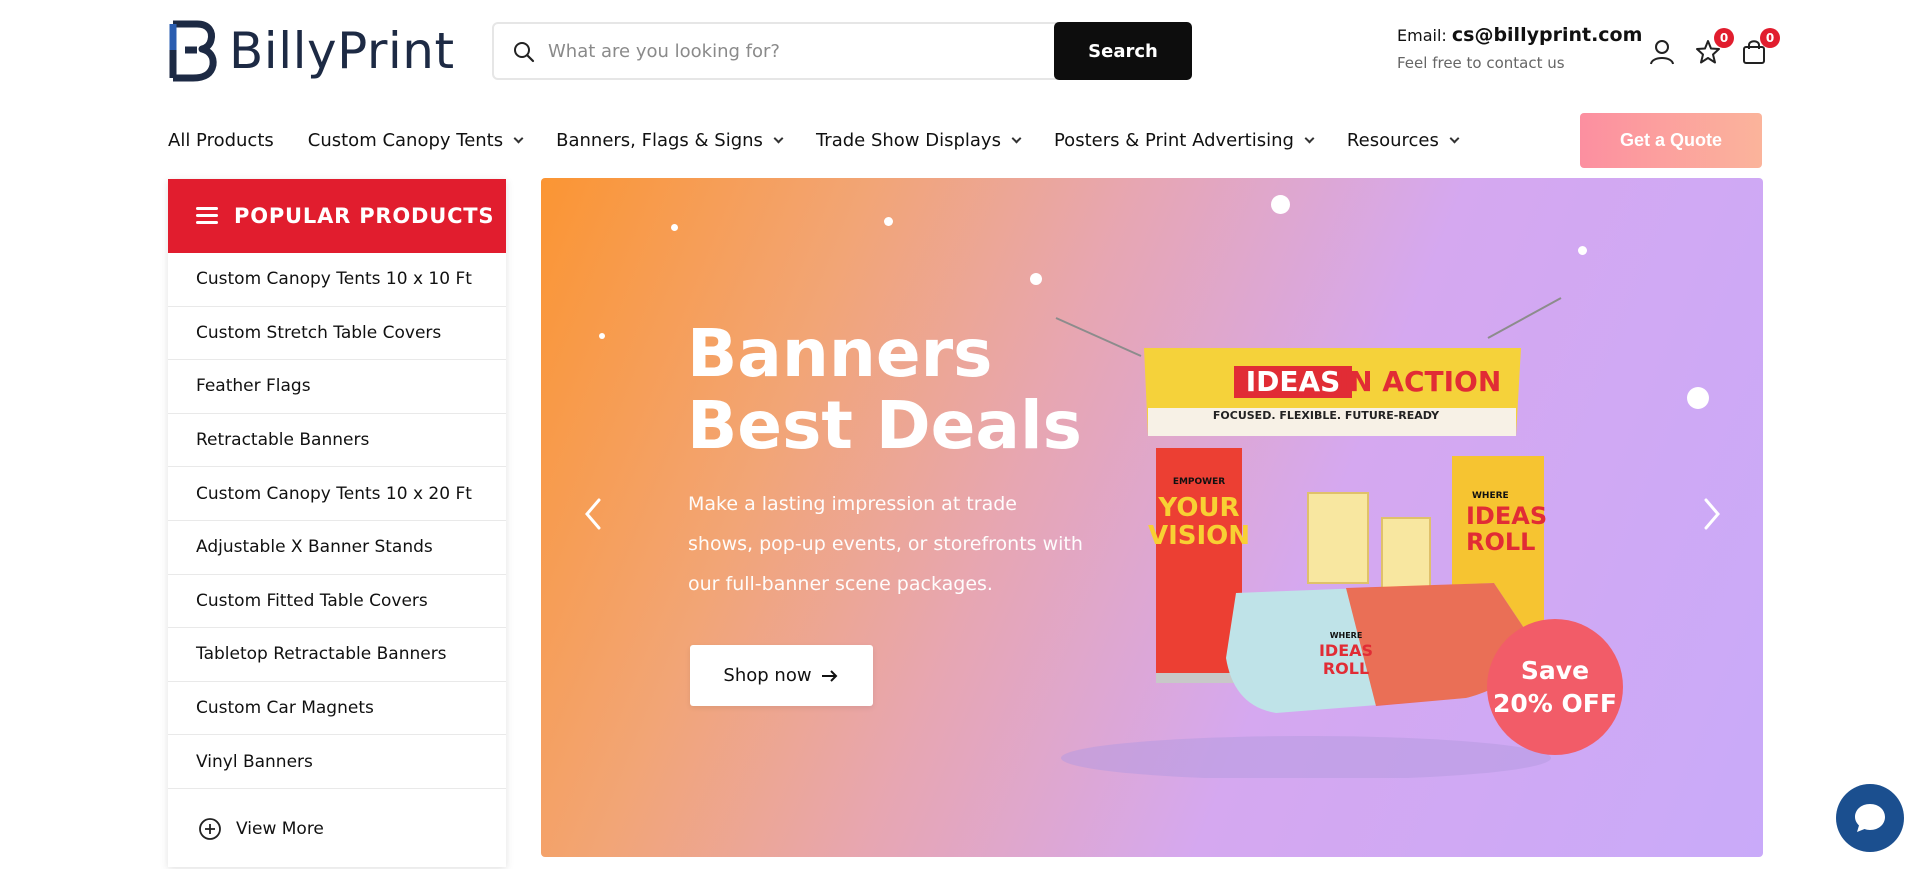  What do you see at coordinates (321, 654) in the screenshot?
I see `sidebar-item-label: Tabletop Retractable Banners` at bounding box center [321, 654].